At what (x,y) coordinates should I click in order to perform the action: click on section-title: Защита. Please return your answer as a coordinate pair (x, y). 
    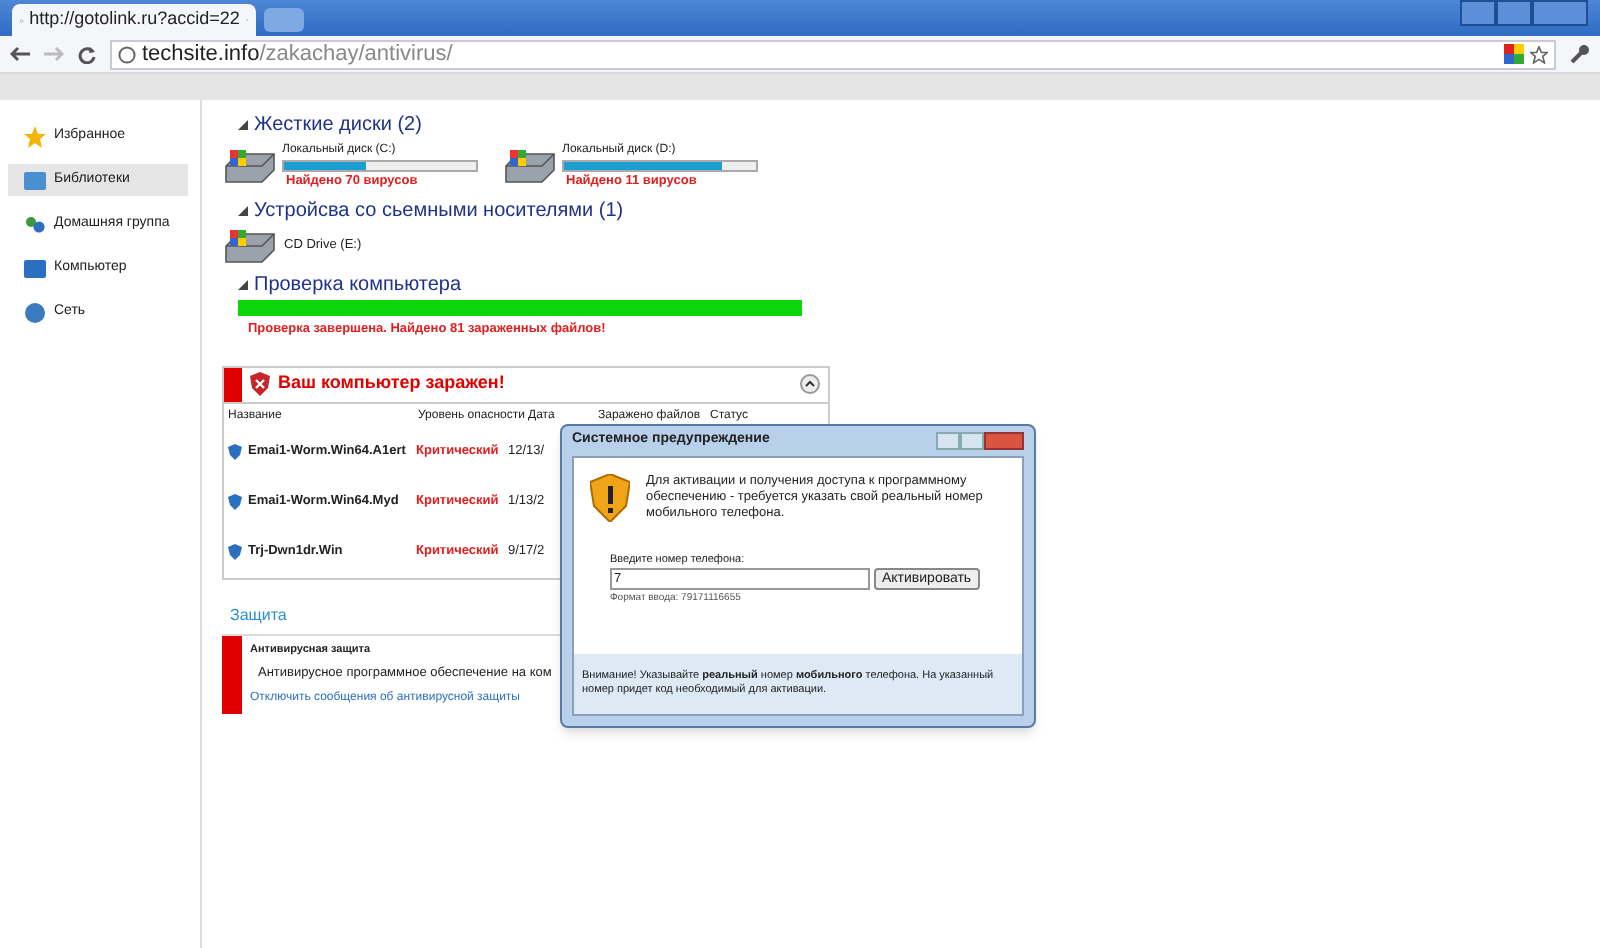
    Looking at the image, I should click on (259, 615).